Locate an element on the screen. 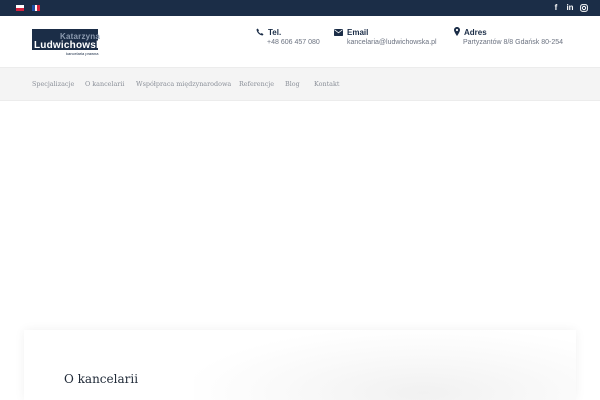 Image resolution: width=600 pixels, height=400 pixels. flag-pl-icon is located at coordinates (20, 8).